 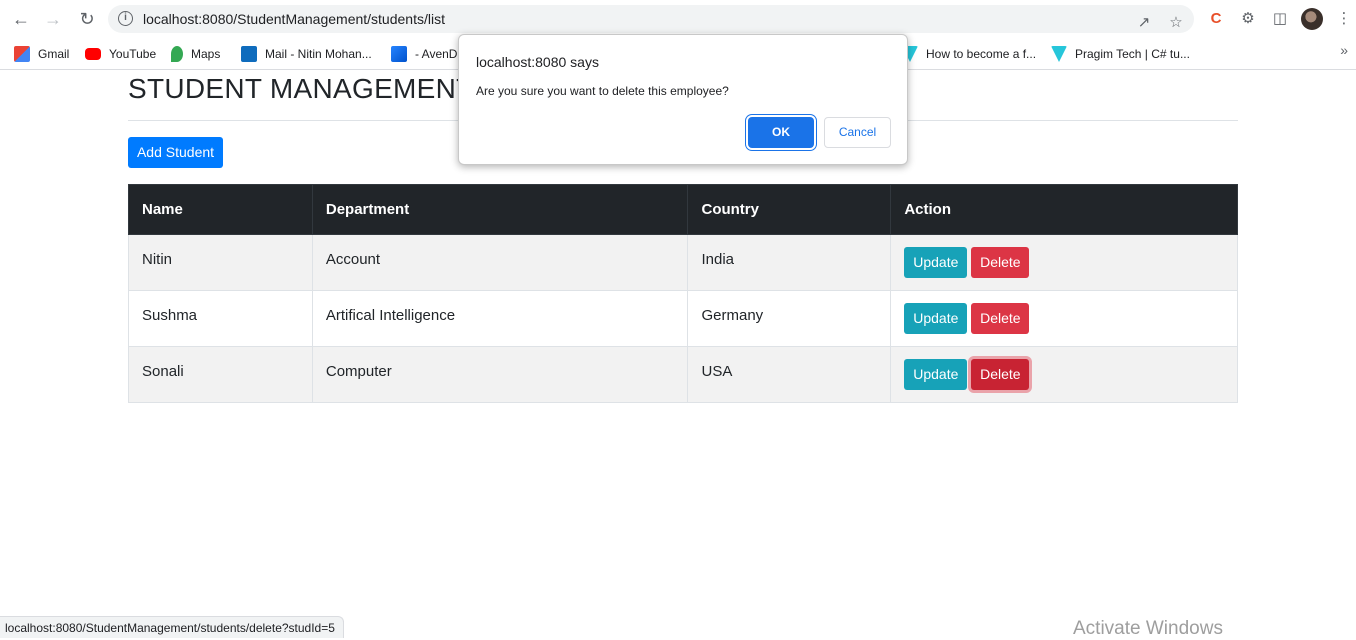 What do you see at coordinates (175, 152) in the screenshot?
I see `add-student-button: Add Student` at bounding box center [175, 152].